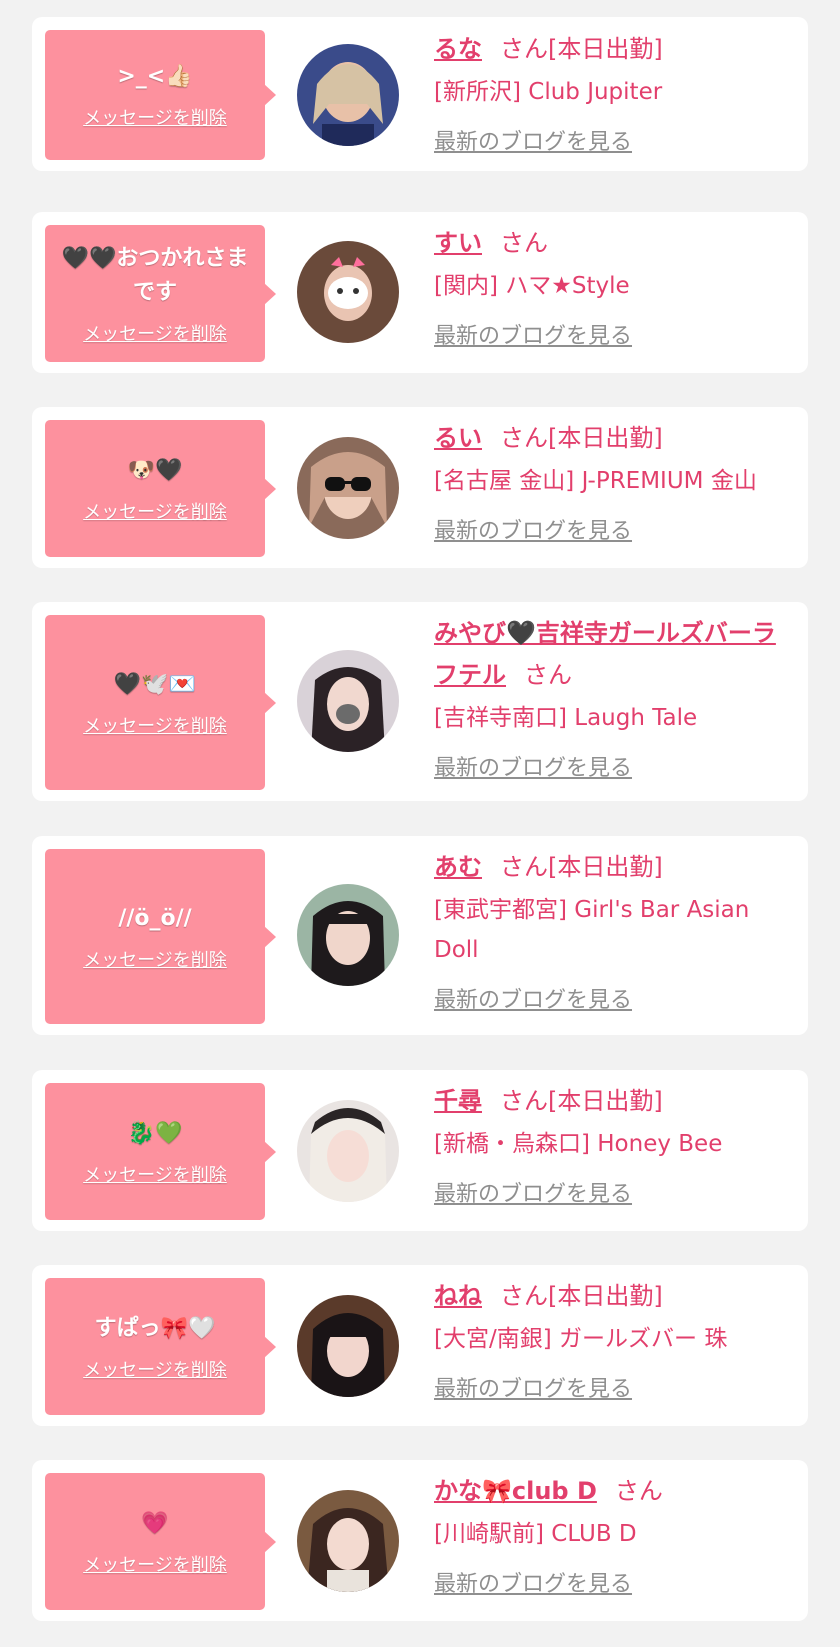 This screenshot has height=1647, width=840. I want to click on girl-name-link: あむ, so click(458, 867).